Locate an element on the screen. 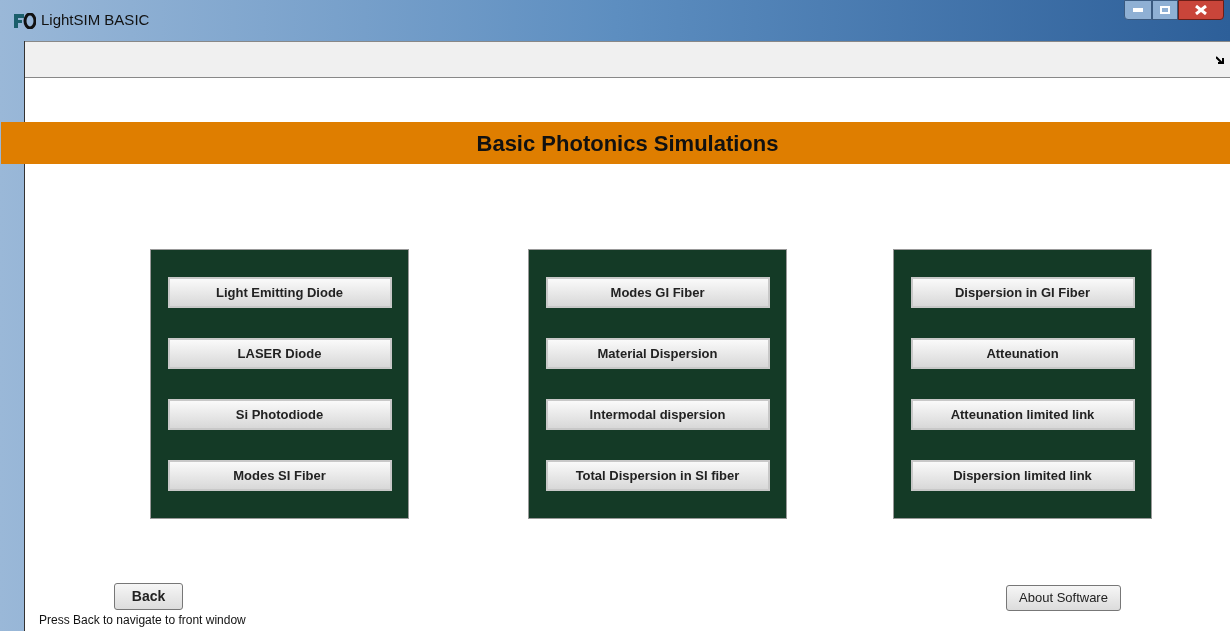 This screenshot has width=1230, height=631. minimize-icon is located at coordinates (1138, 10).